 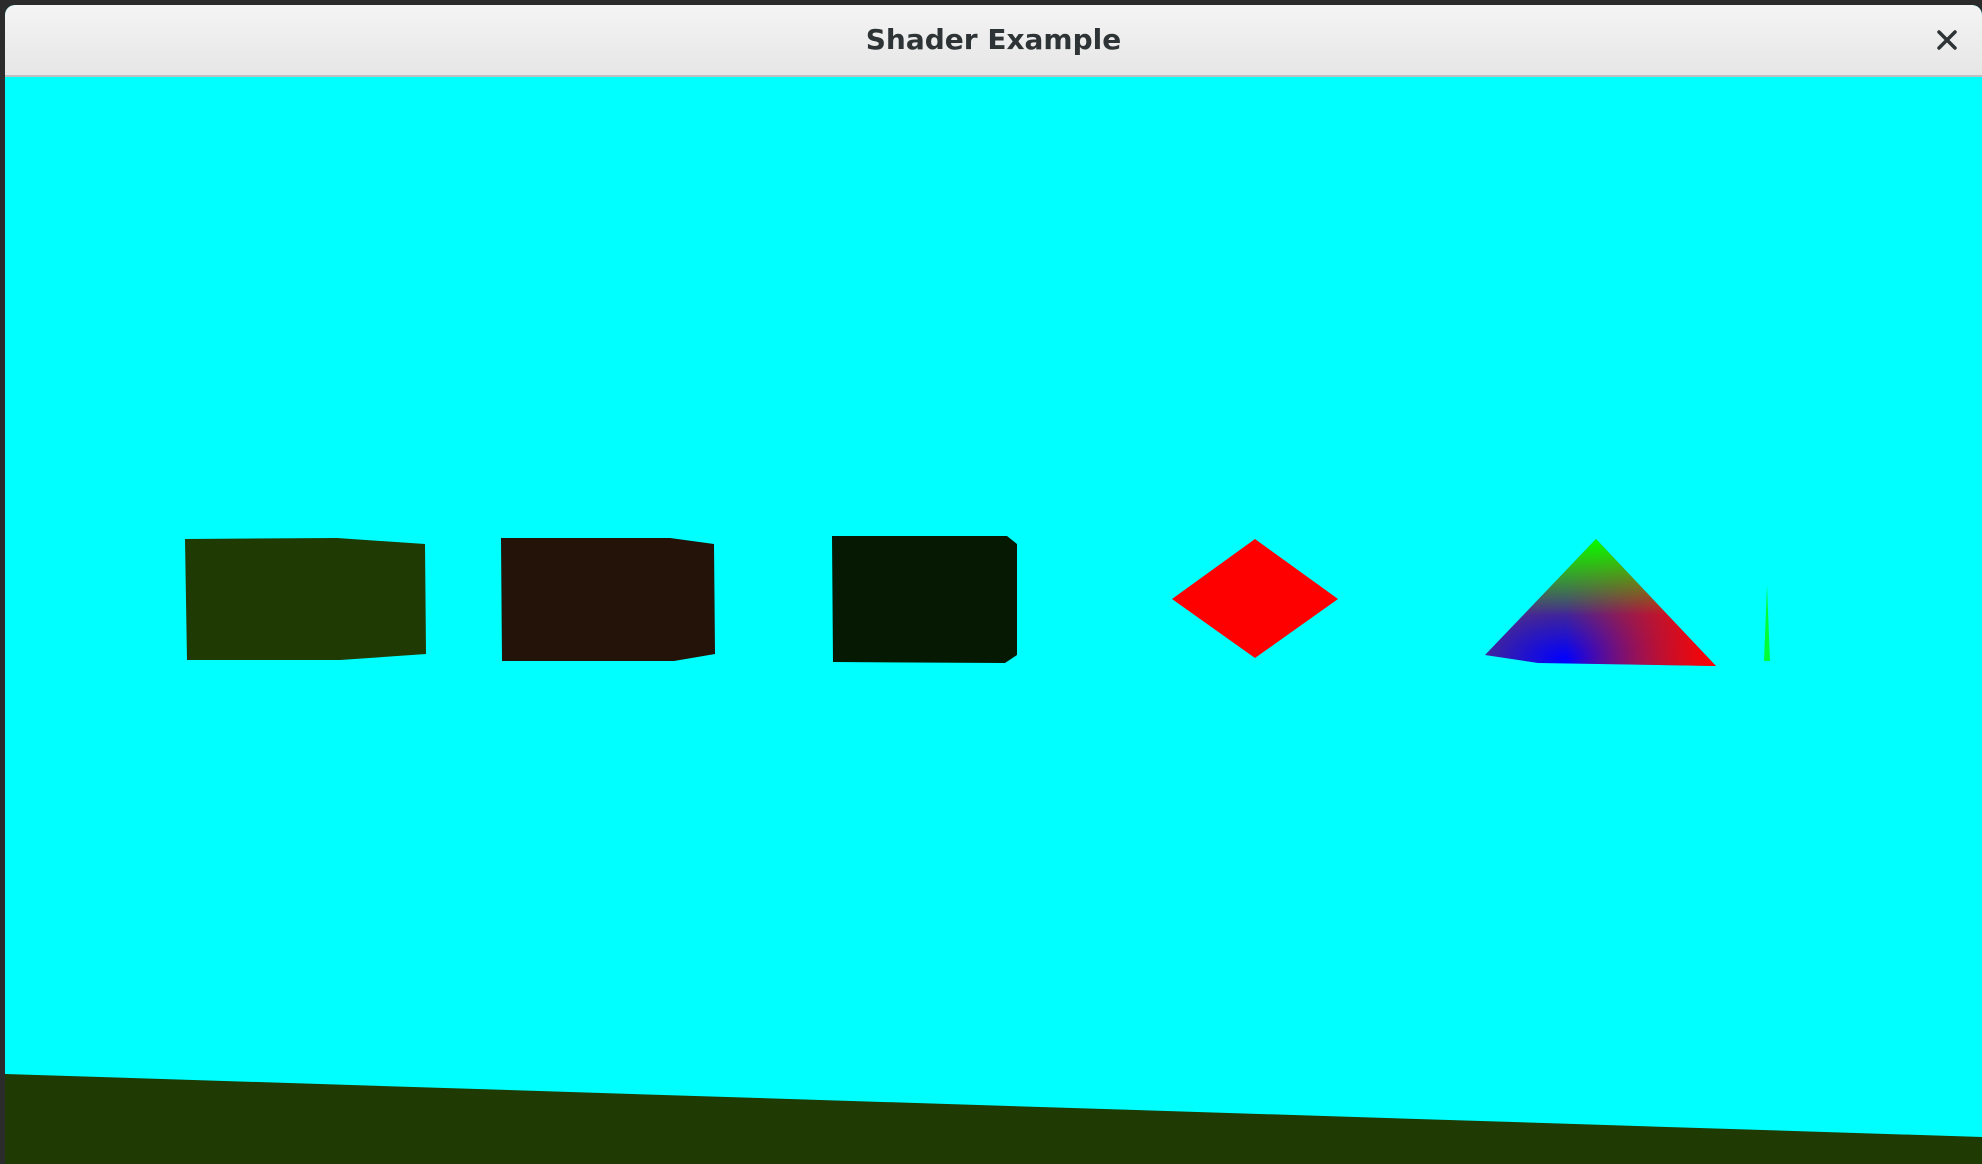 What do you see at coordinates (924, 599) in the screenshot?
I see `cube-dark-green` at bounding box center [924, 599].